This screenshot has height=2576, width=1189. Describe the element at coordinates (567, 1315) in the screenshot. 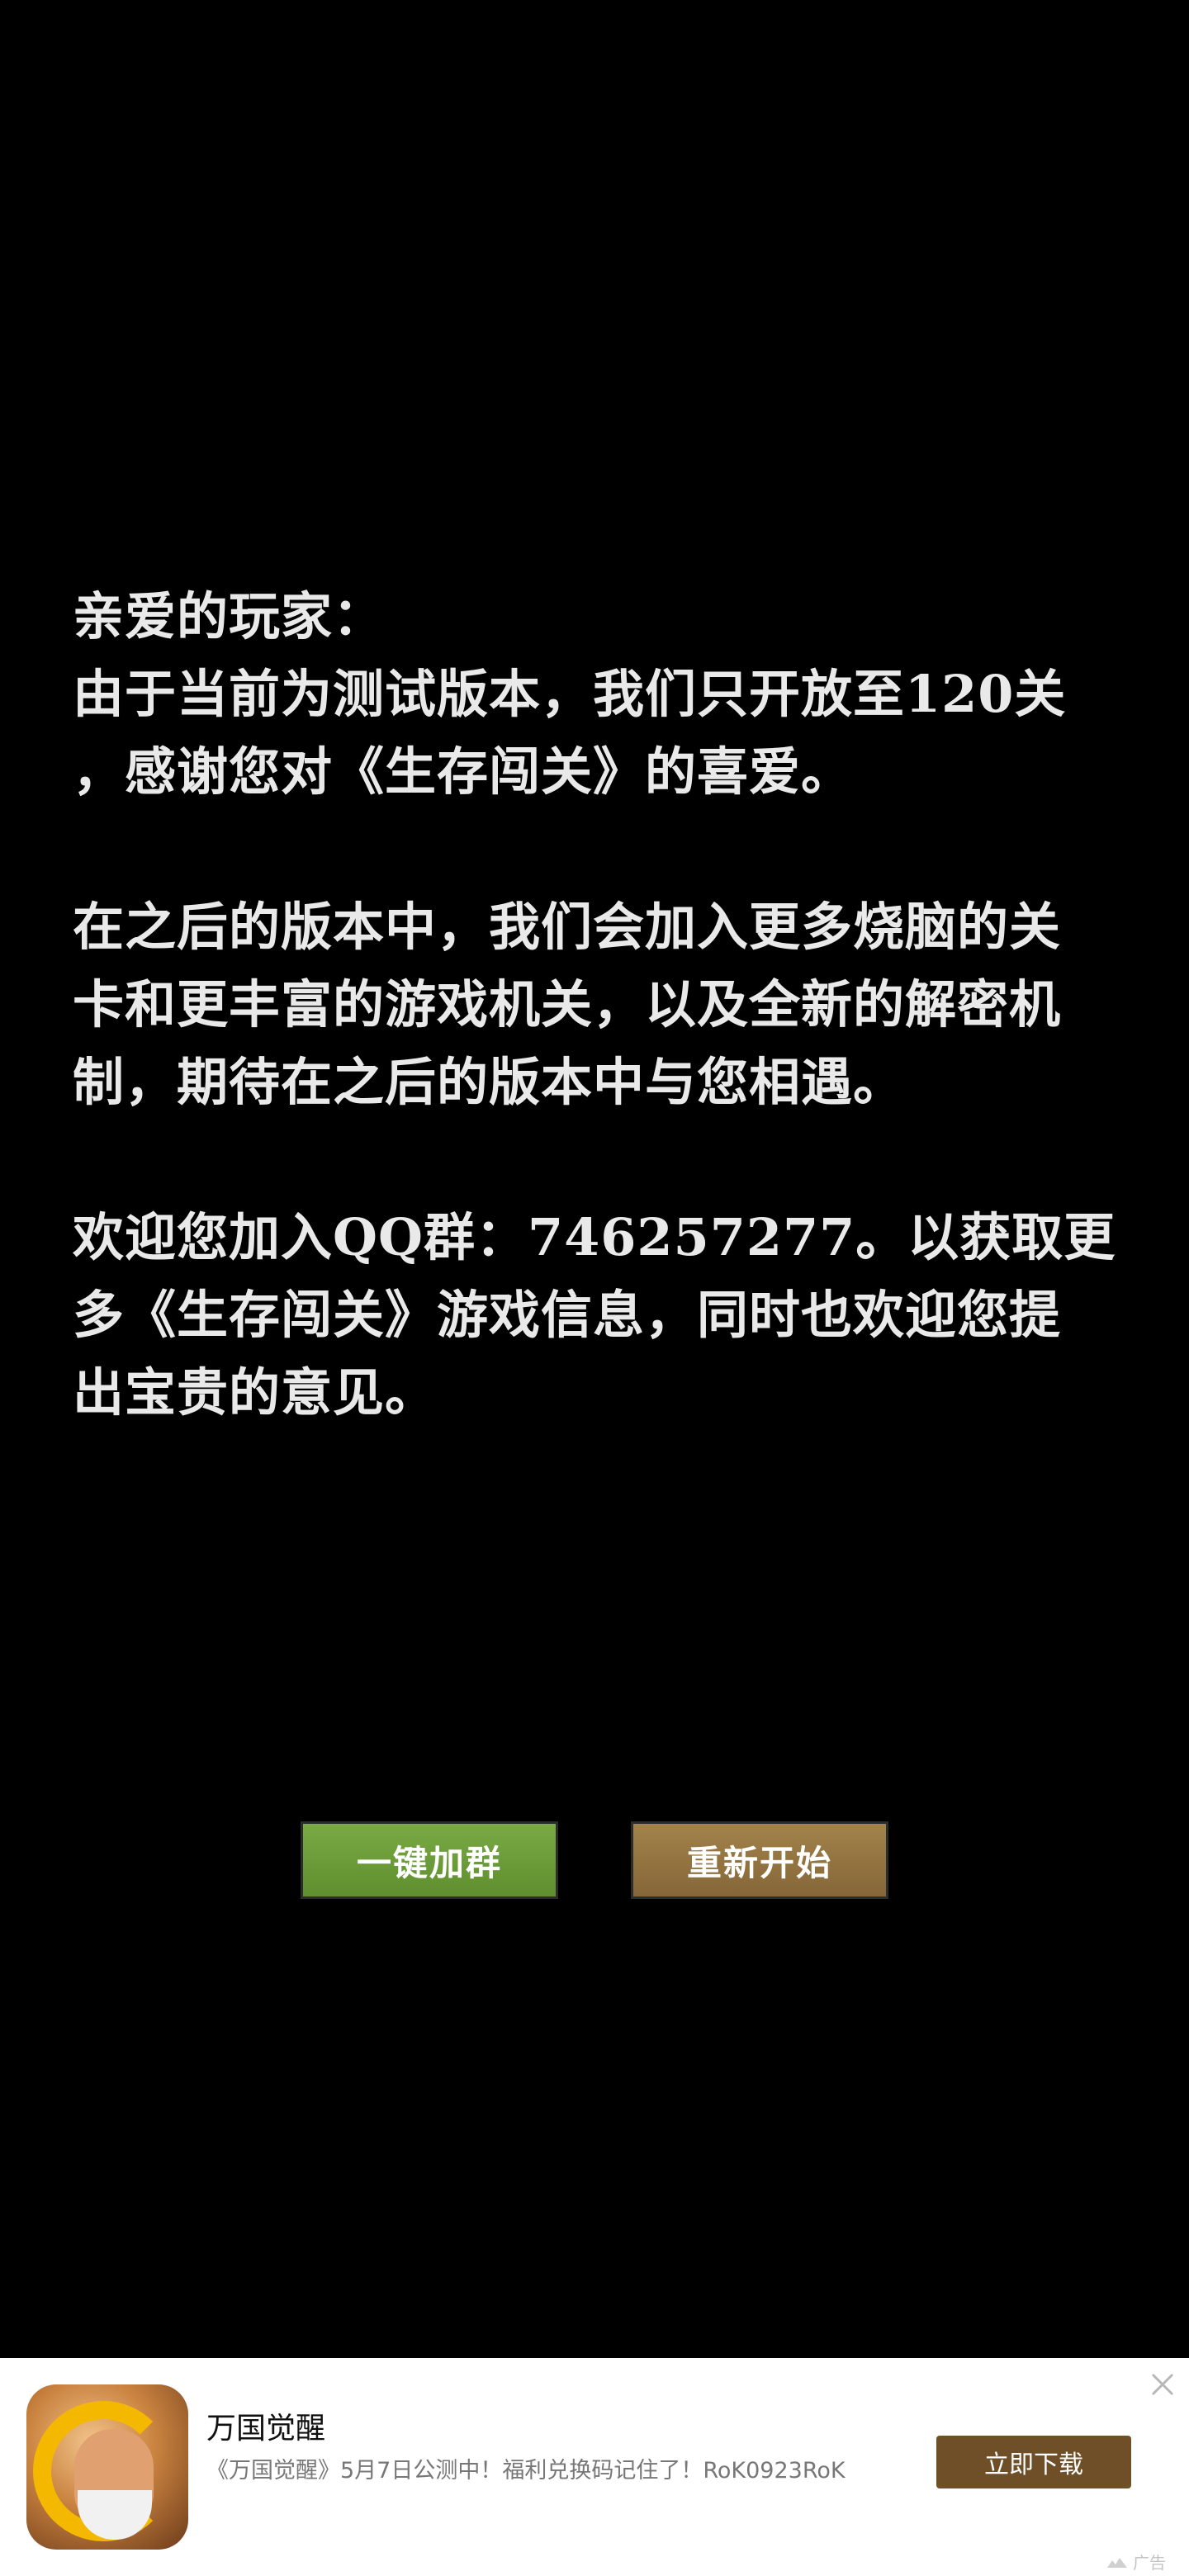

I see `message-line: 多《生存闯关》游戏信息，同时也欢迎您提` at that location.